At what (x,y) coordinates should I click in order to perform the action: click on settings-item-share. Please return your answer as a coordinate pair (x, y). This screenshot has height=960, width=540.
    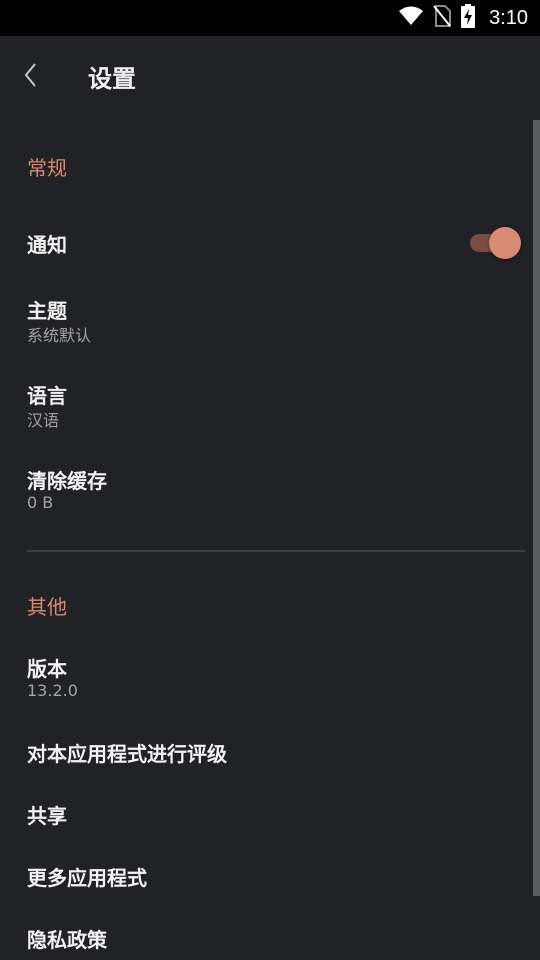
    Looking at the image, I should click on (266, 815).